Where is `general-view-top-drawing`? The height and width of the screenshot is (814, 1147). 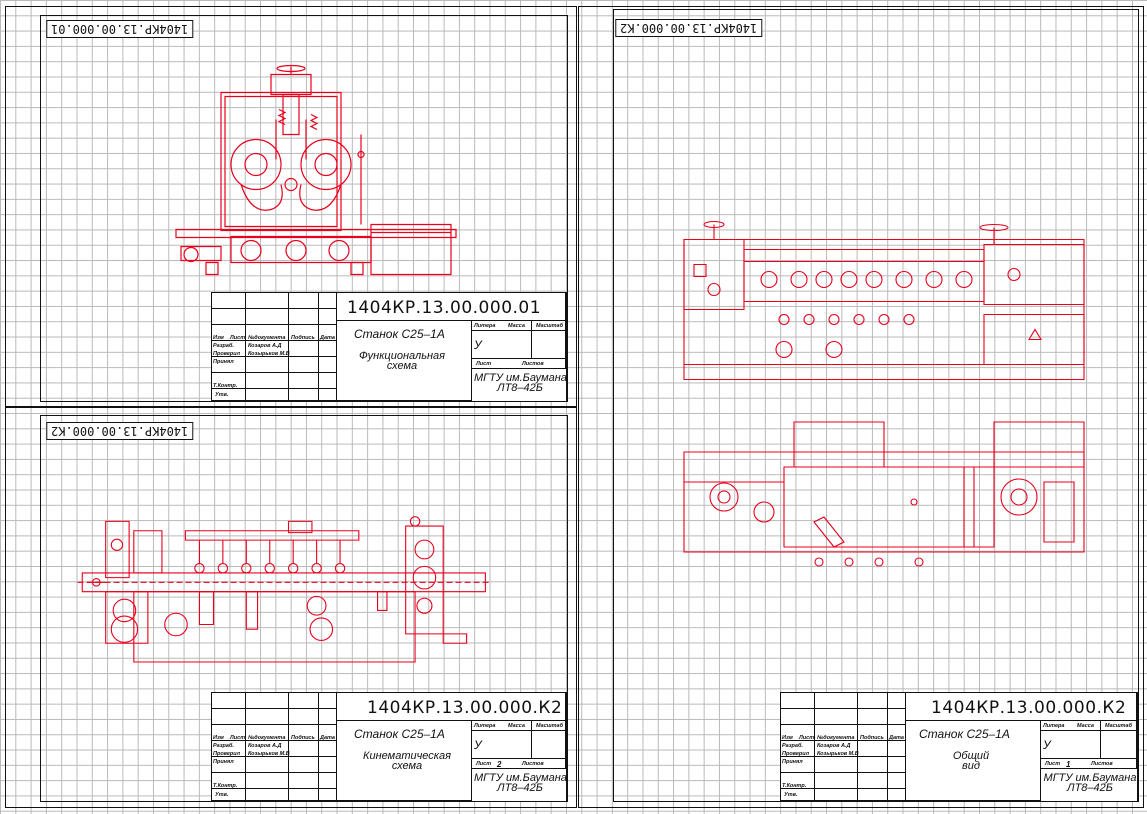
general-view-top-drawing is located at coordinates (884, 497).